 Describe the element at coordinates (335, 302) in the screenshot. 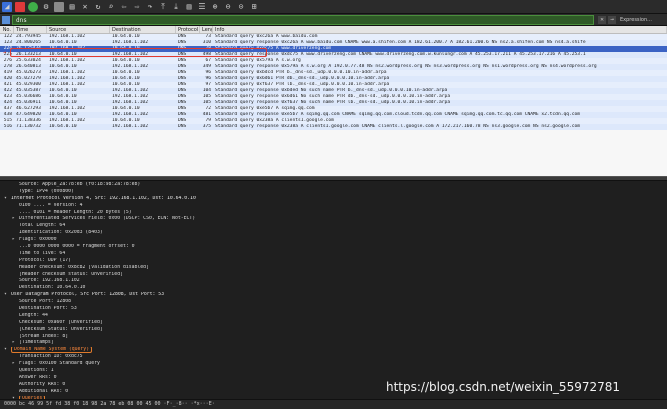

I see `detail-field: Source Port: 12808` at that location.